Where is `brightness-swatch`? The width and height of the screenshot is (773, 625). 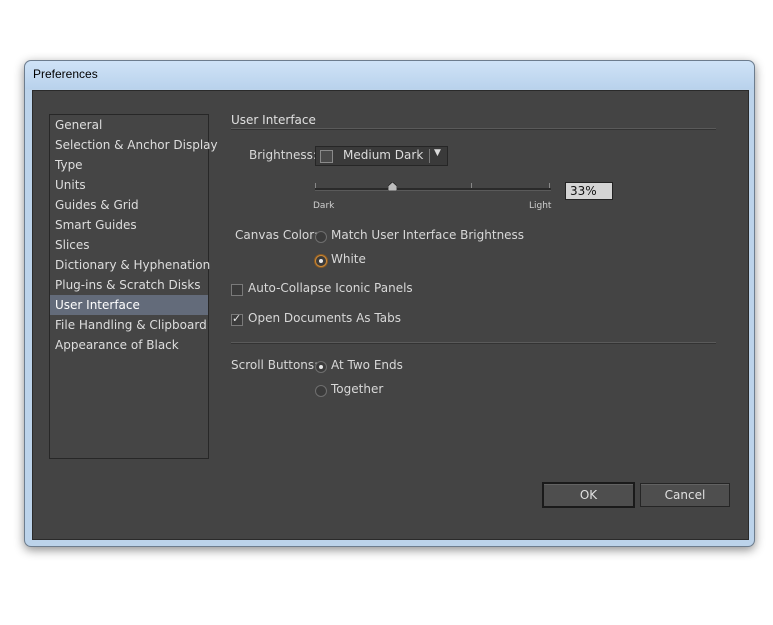
brightness-swatch is located at coordinates (326, 156).